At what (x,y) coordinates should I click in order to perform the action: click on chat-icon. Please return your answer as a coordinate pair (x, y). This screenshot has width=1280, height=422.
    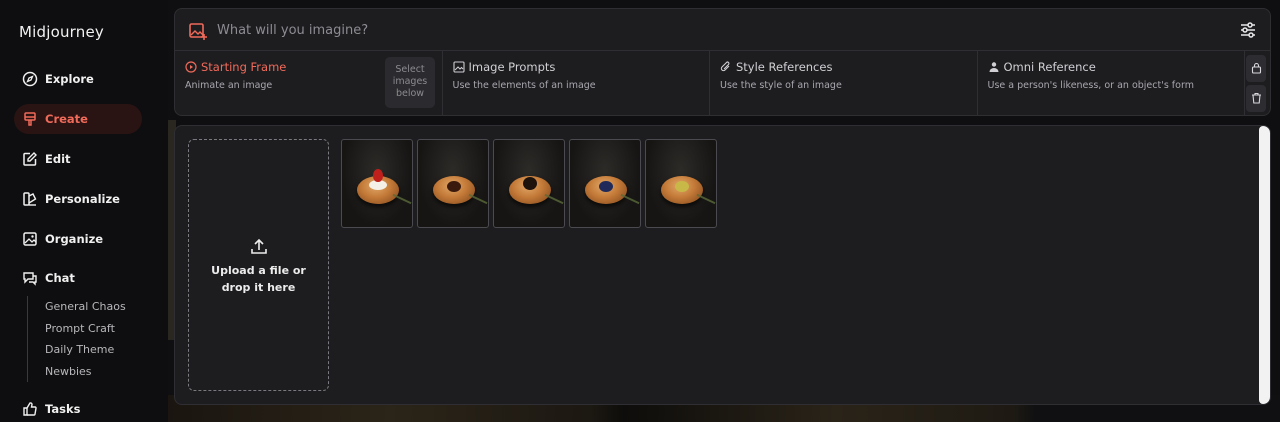
    Looking at the image, I should click on (30, 278).